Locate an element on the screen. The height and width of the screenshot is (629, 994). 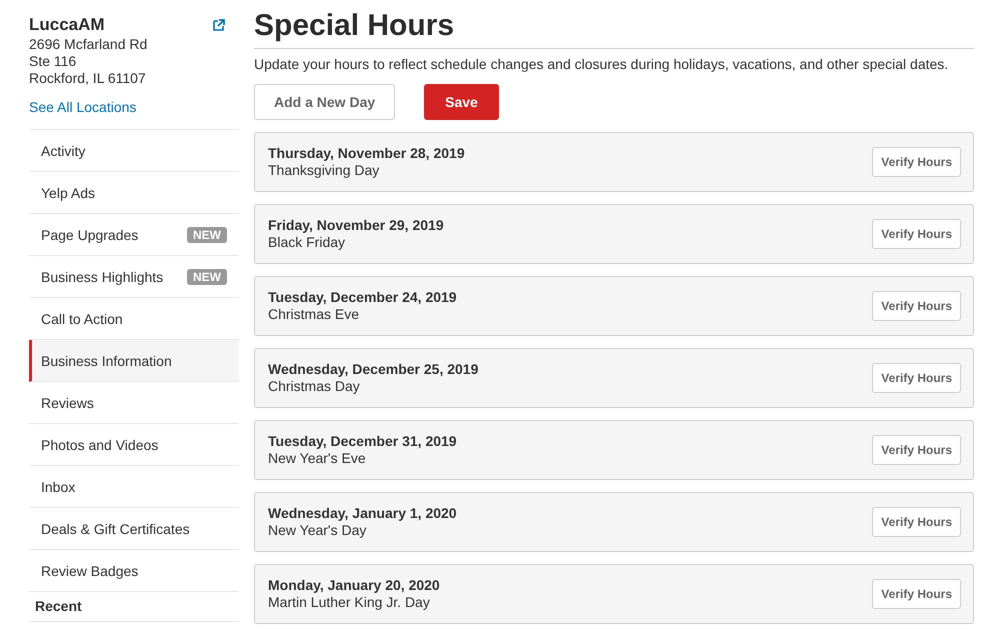
holiday-name: New Year's Eve is located at coordinates (317, 458).